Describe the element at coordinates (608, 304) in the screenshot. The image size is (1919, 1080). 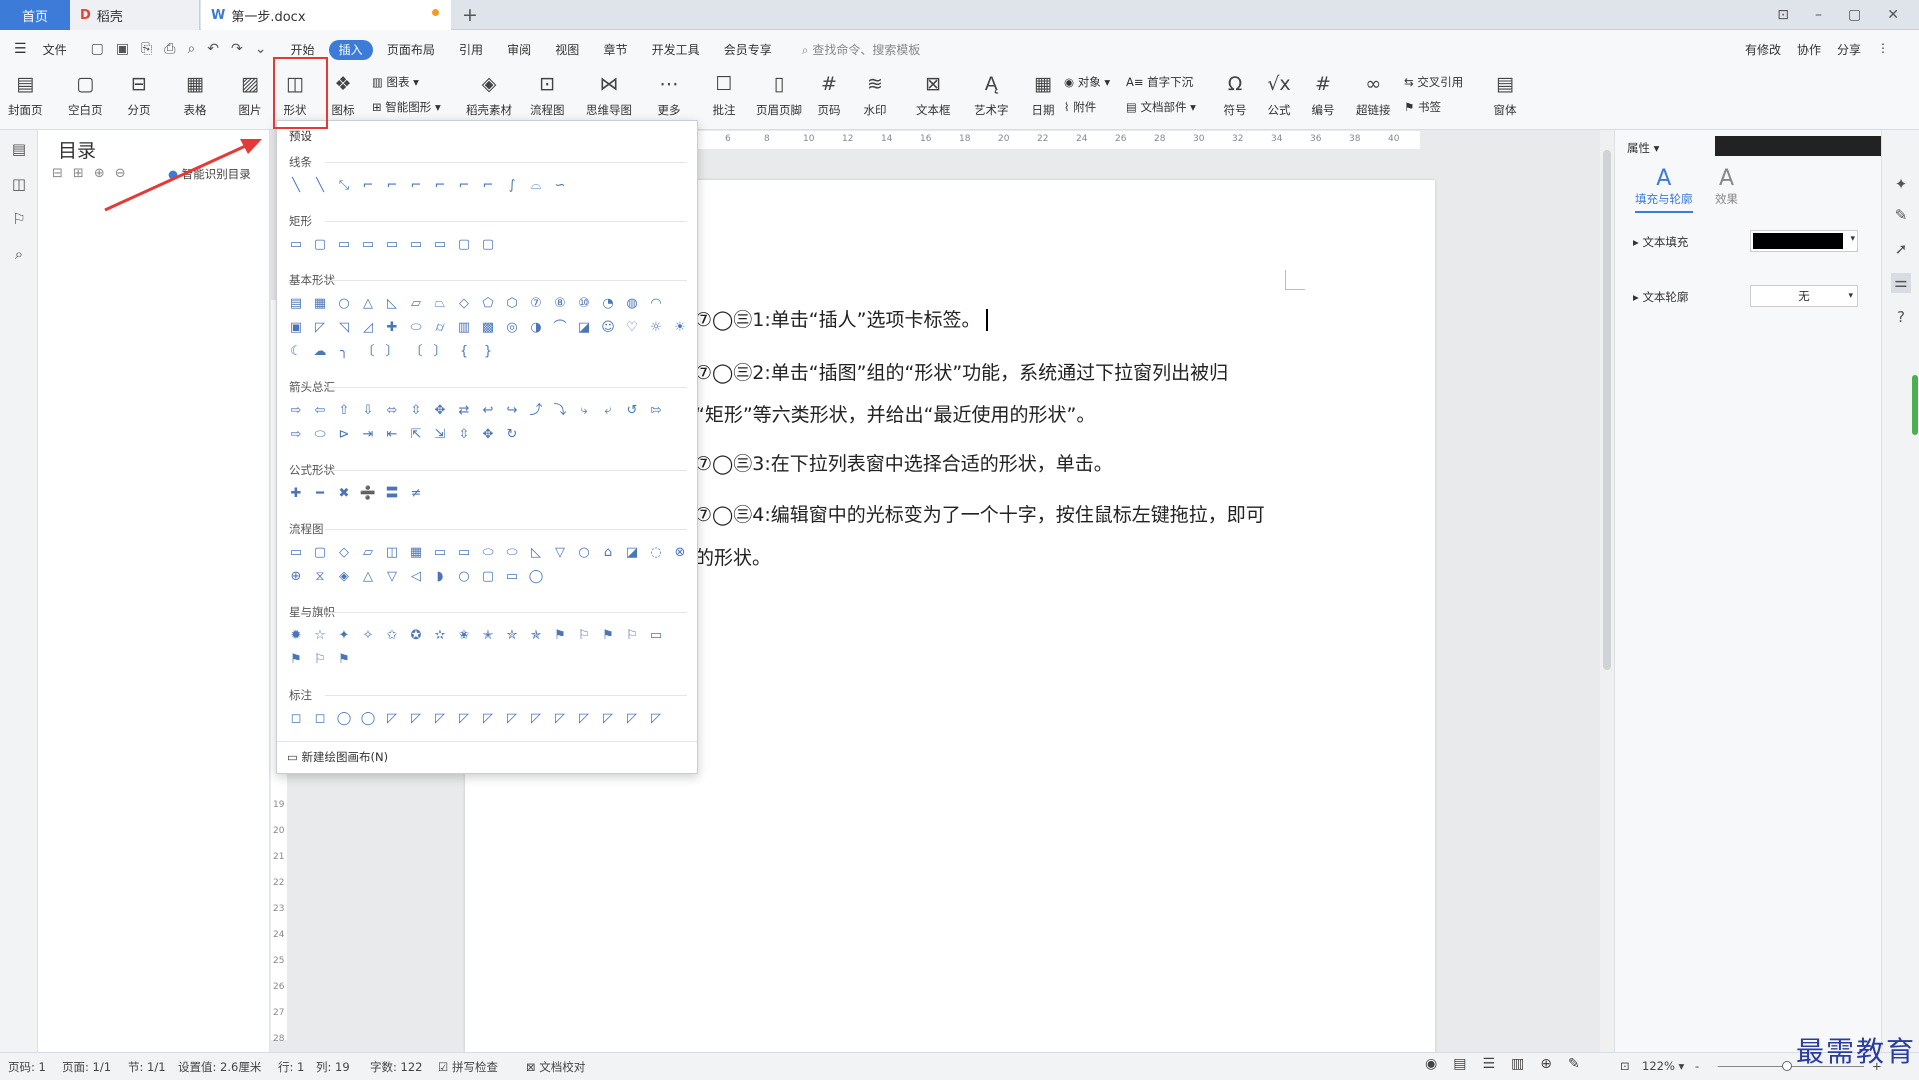
I see `shape-option: ◔` at that location.